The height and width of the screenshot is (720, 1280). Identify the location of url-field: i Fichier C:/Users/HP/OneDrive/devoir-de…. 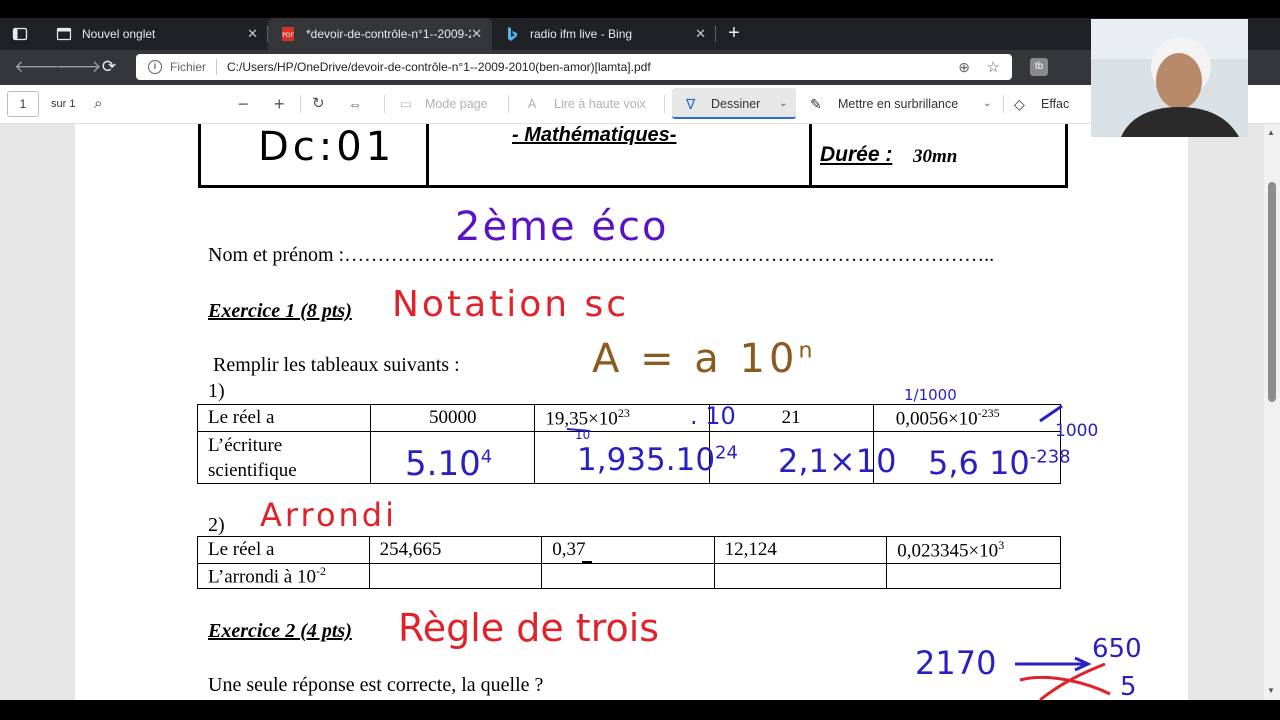
(574, 67).